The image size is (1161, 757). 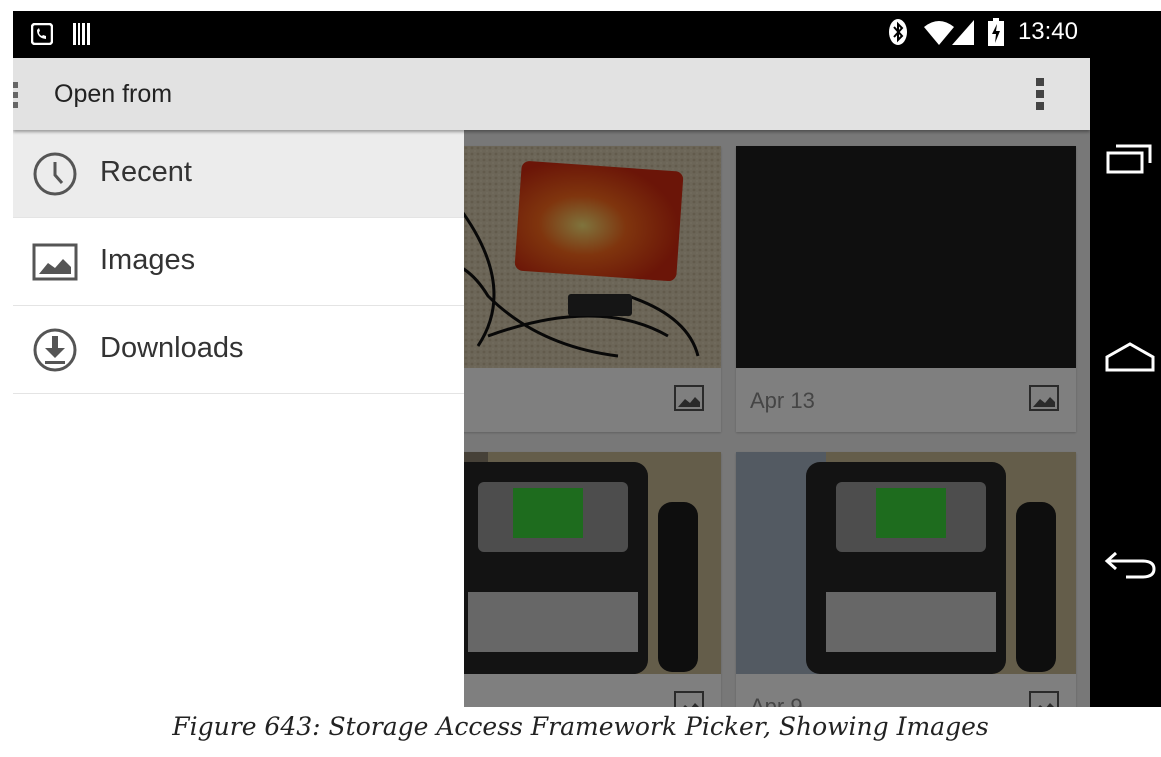 What do you see at coordinates (983, 32) in the screenshot?
I see `status-bar-system: 13:40` at bounding box center [983, 32].